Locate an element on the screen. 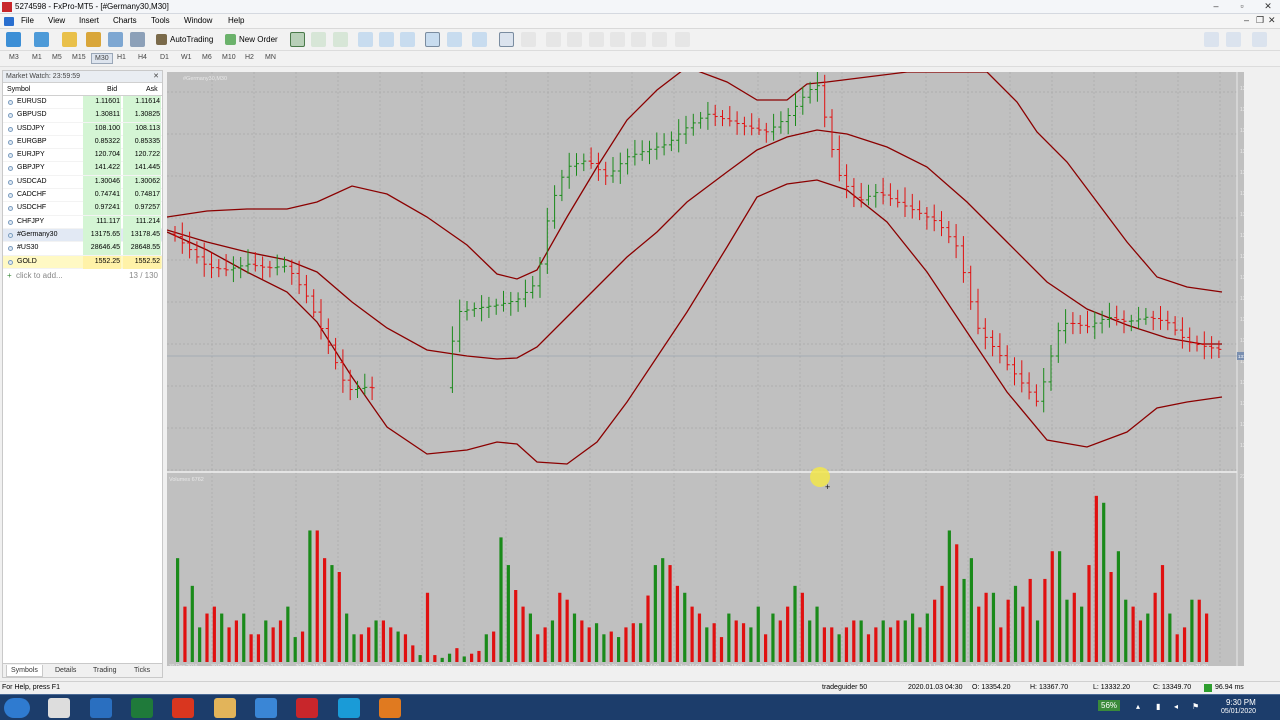 The height and width of the screenshot is (720, 1280). internet-explorer-icon is located at coordinates (101, 708).